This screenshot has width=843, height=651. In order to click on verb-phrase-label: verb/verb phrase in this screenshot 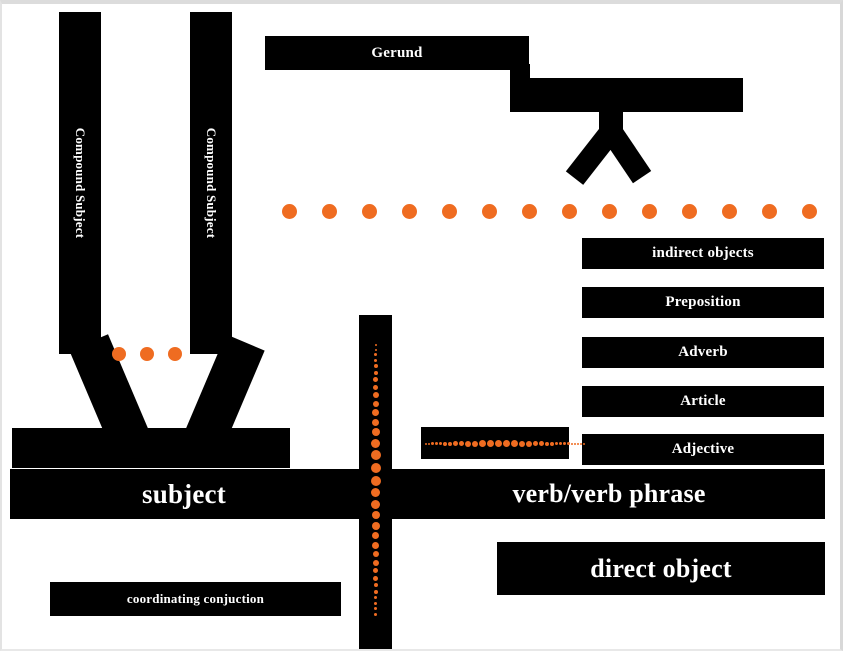, I will do `click(609, 493)`.